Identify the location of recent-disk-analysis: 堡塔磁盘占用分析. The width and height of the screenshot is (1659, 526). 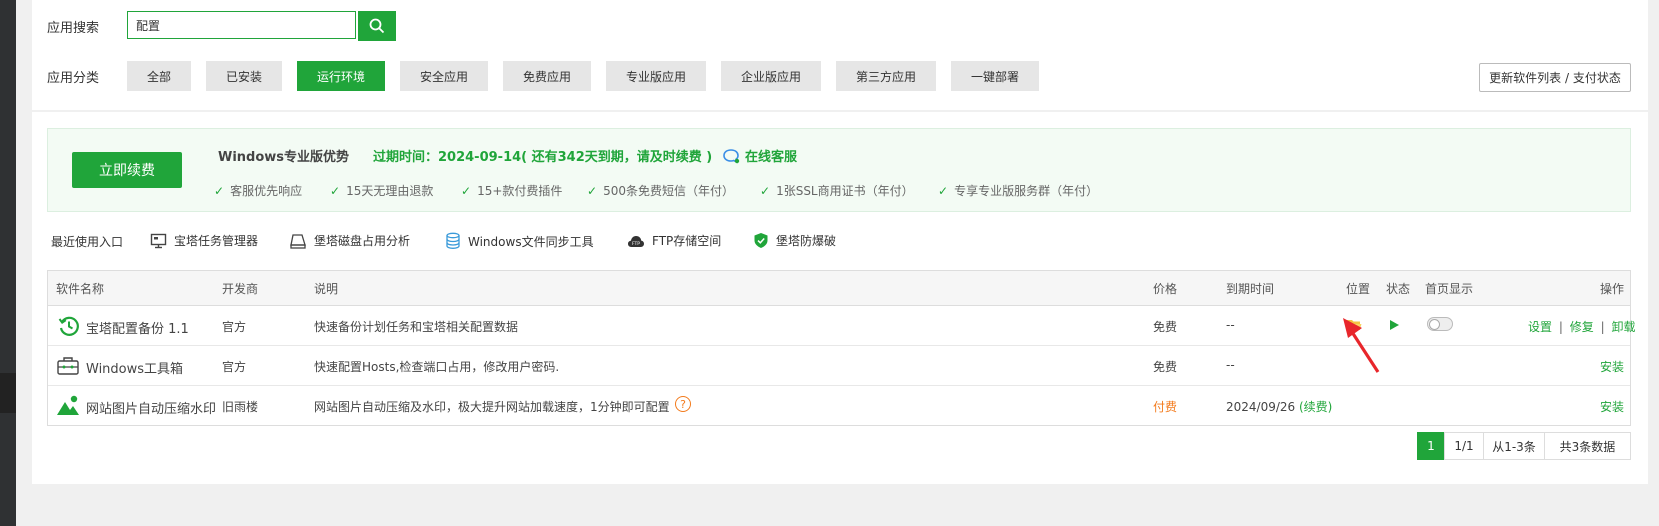
(350, 240).